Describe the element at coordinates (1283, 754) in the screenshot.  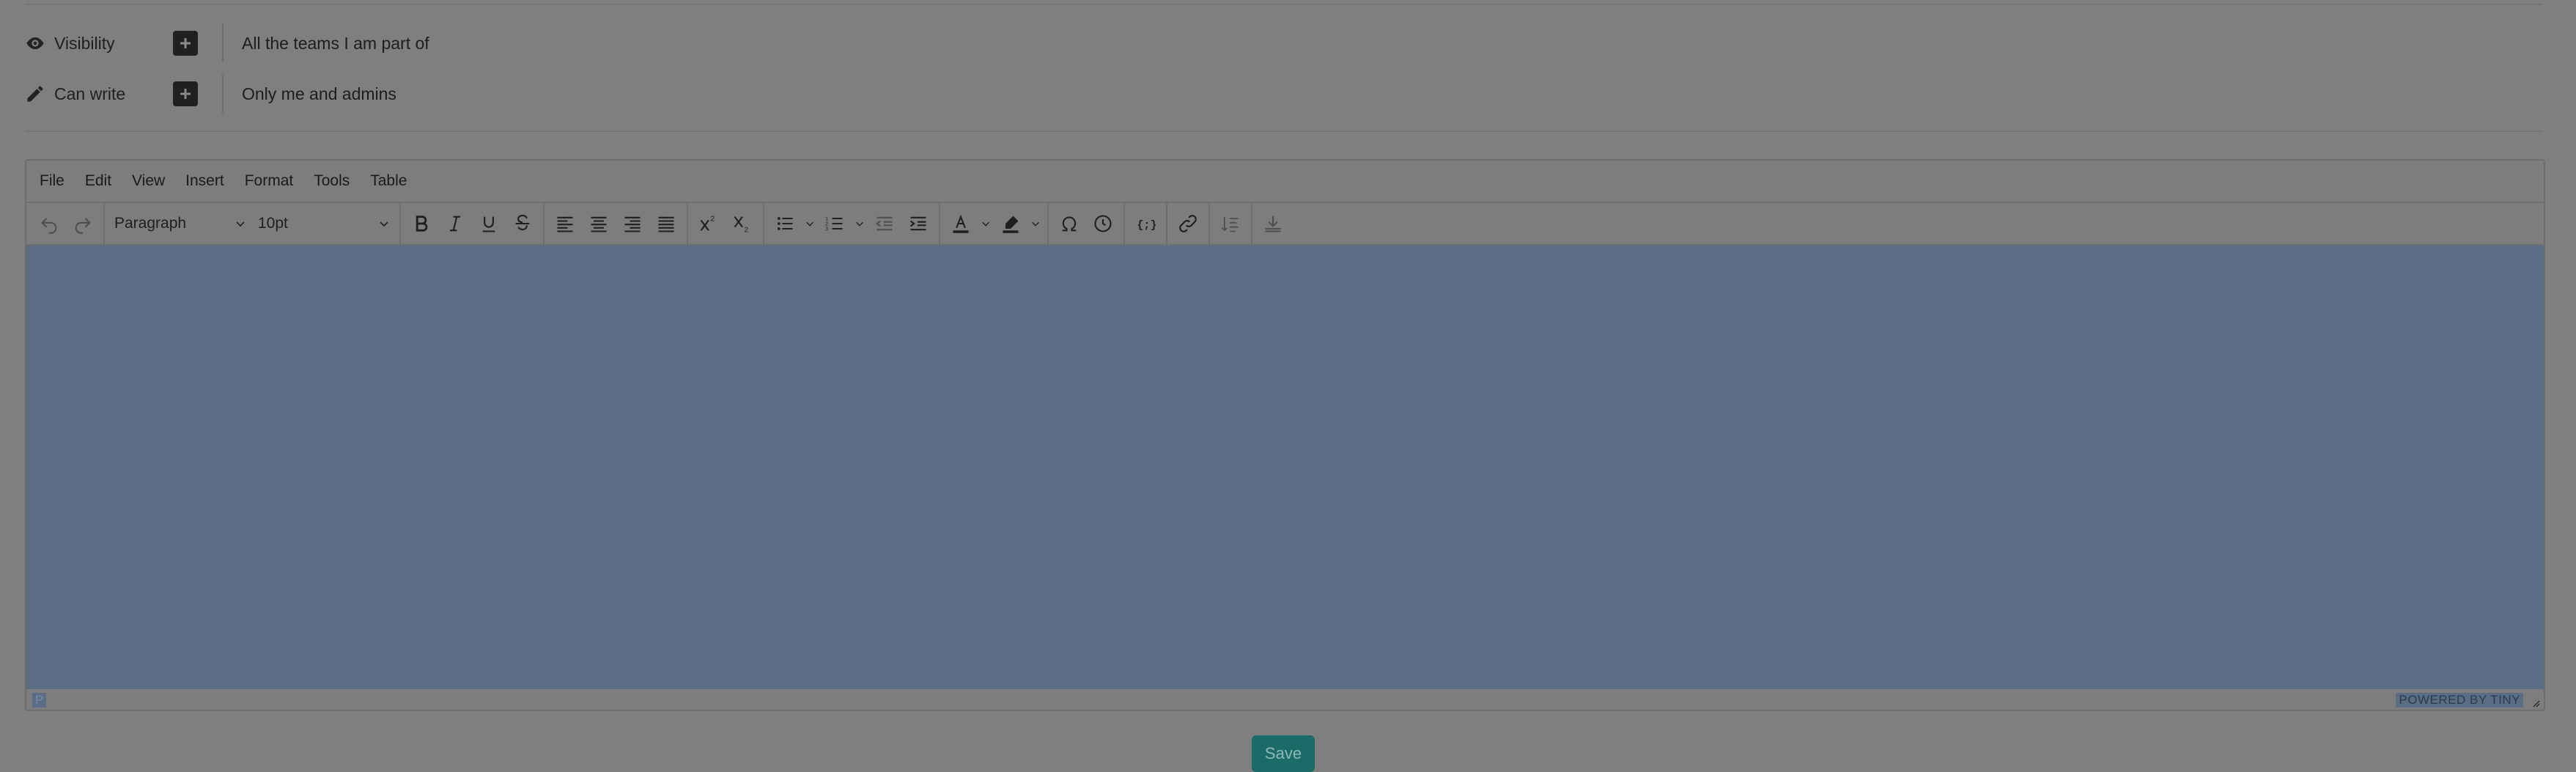
I see `save-button: Save` at that location.